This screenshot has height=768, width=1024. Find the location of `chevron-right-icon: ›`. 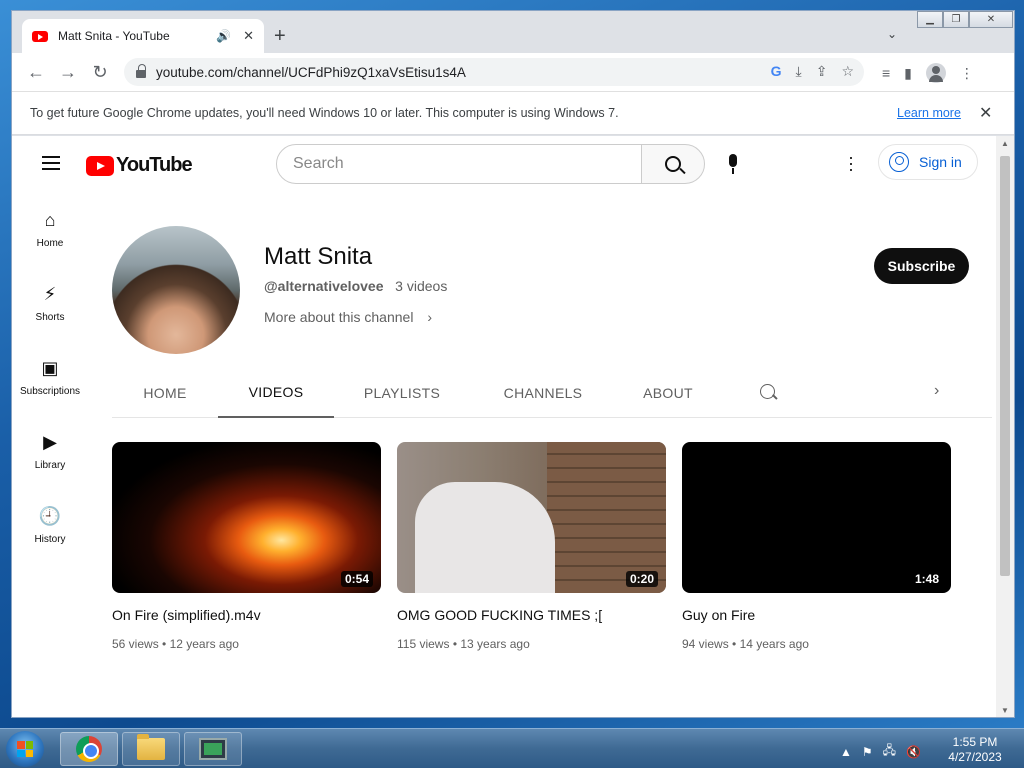

chevron-right-icon: › is located at coordinates (429, 317).